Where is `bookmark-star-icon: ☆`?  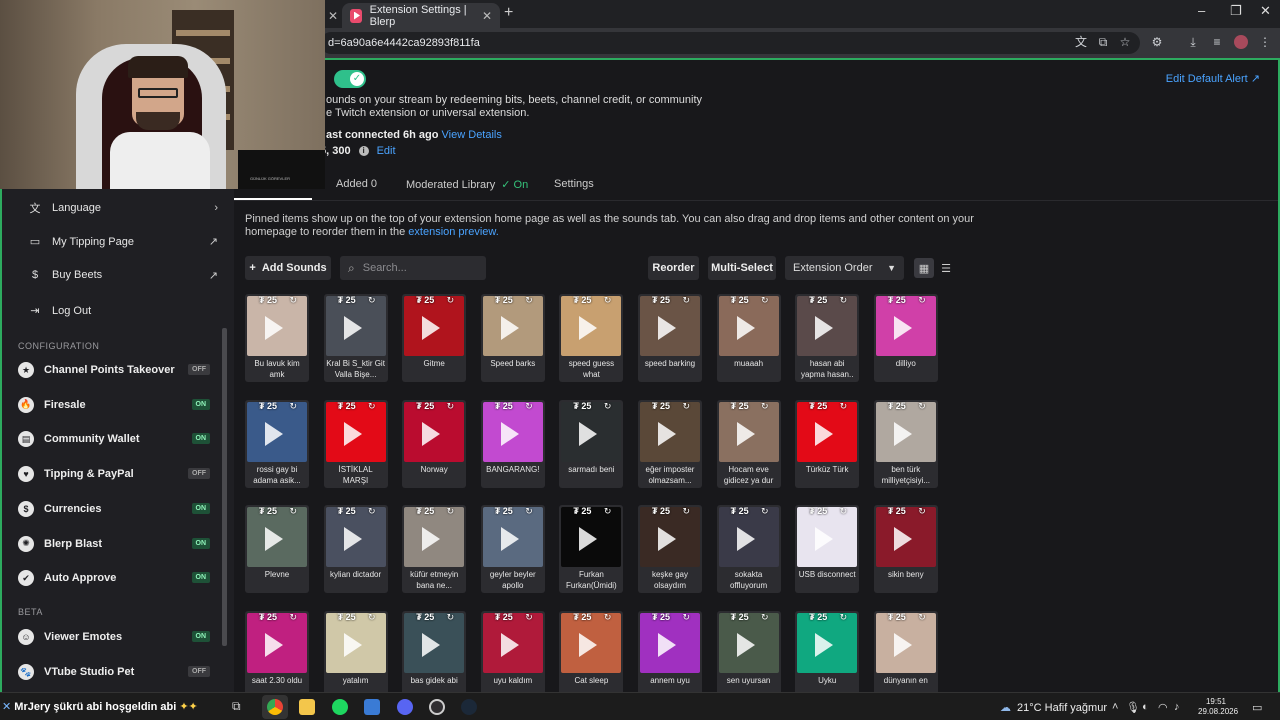
bookmark-star-icon: ☆ is located at coordinates (1125, 42).